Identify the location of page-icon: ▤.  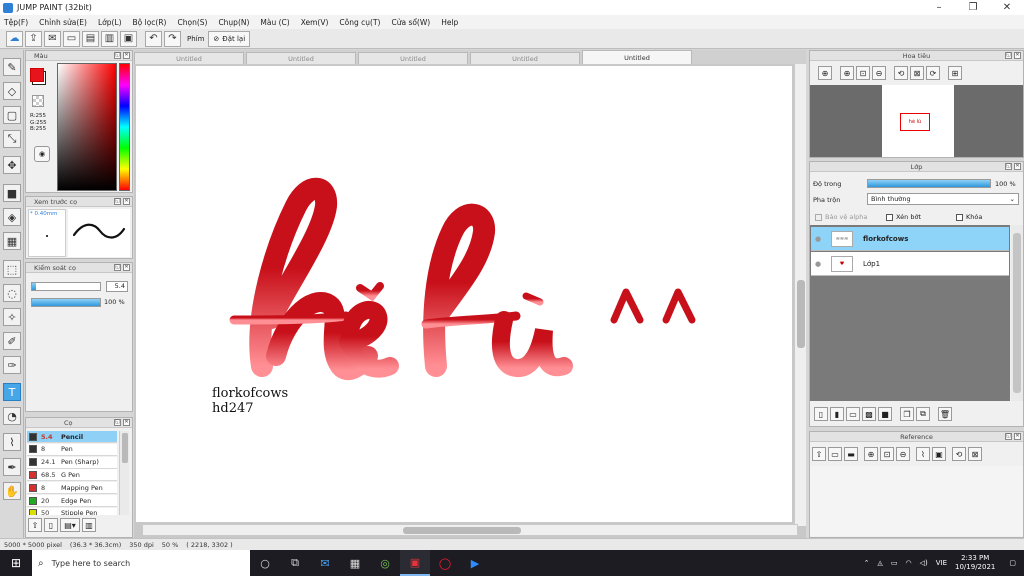
(90, 38).